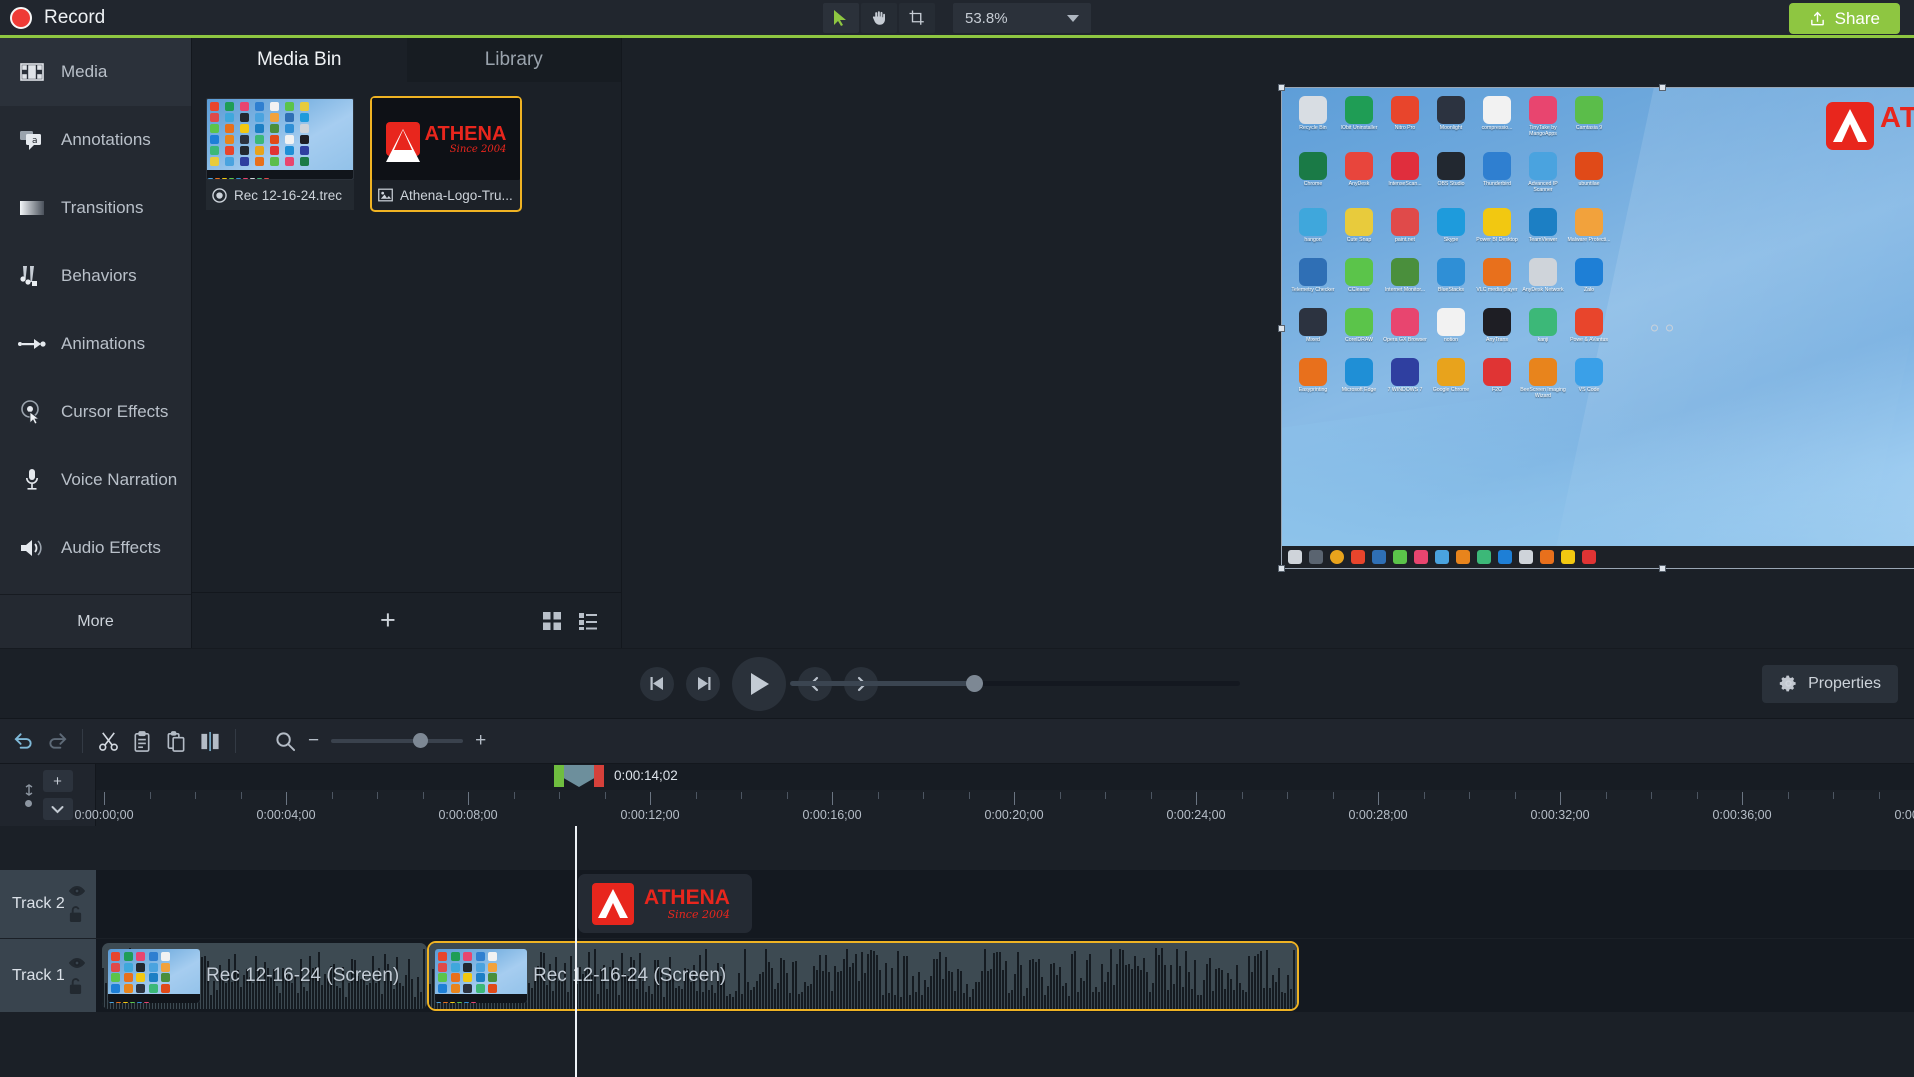 The image size is (1914, 1077). I want to click on desktop-icon-label: Microsoft Edge, so click(1359, 389).